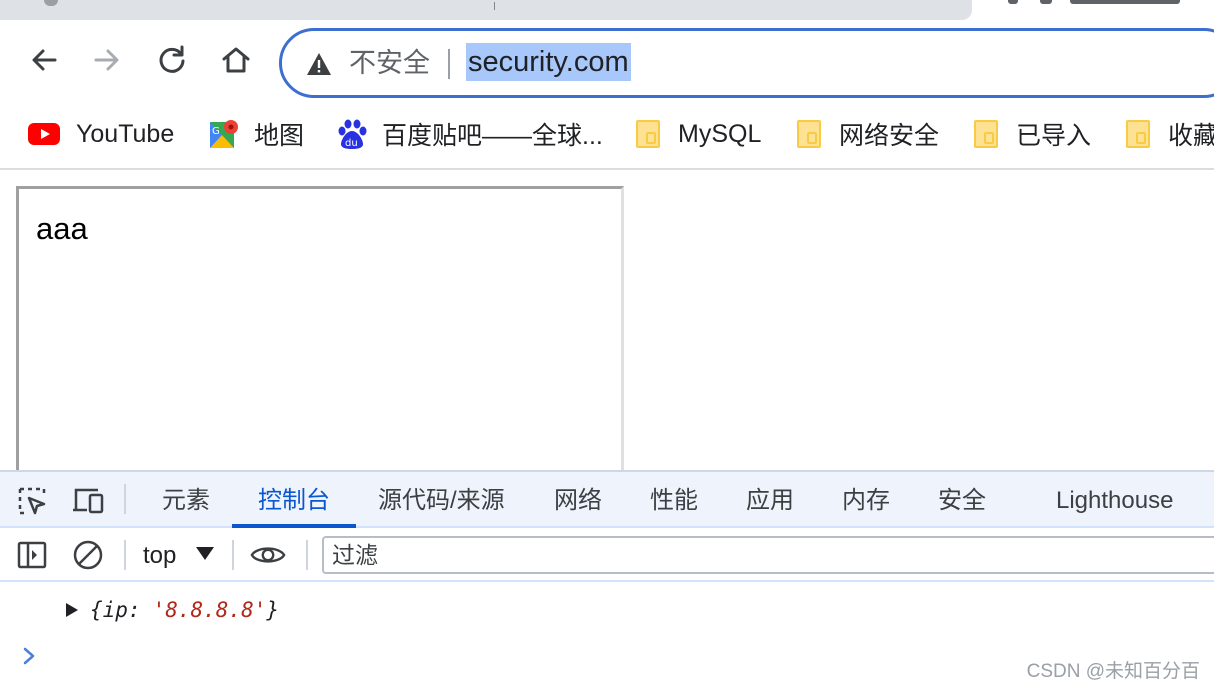 This screenshot has height=687, width=1214. Describe the element at coordinates (746, 63) in the screenshot. I see `address-bar: 不安全 security.com` at that location.